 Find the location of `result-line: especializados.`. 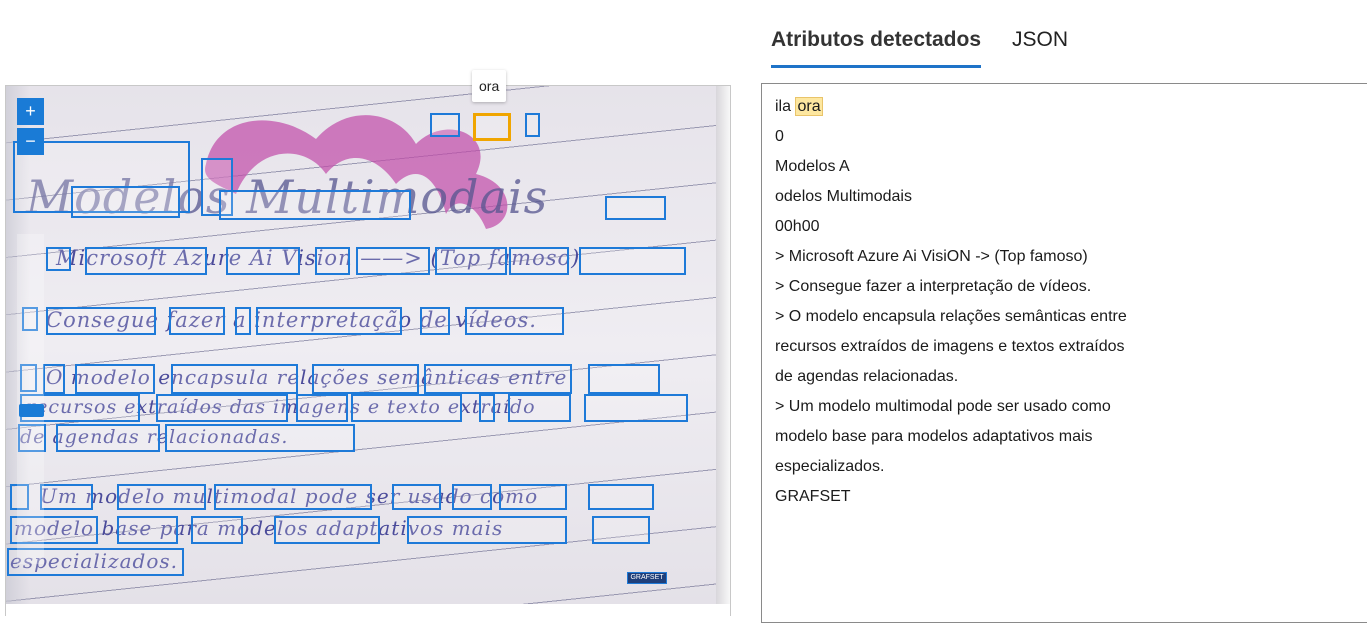

result-line: especializados. is located at coordinates (830, 466).